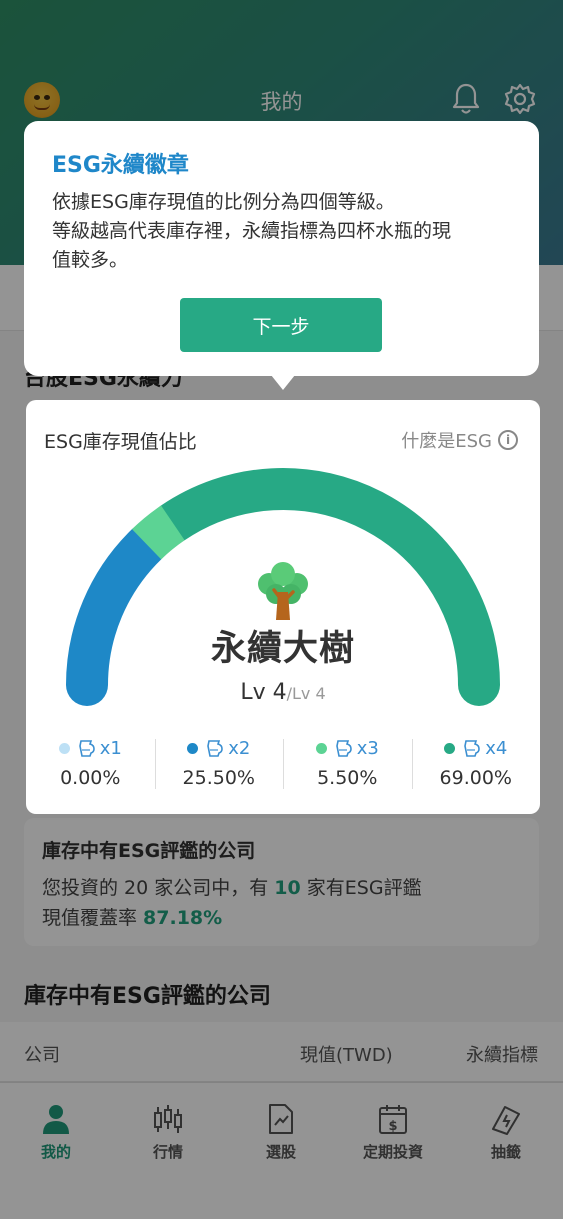  Describe the element at coordinates (218, 778) in the screenshot. I see `level-percent: 25.50%` at that location.